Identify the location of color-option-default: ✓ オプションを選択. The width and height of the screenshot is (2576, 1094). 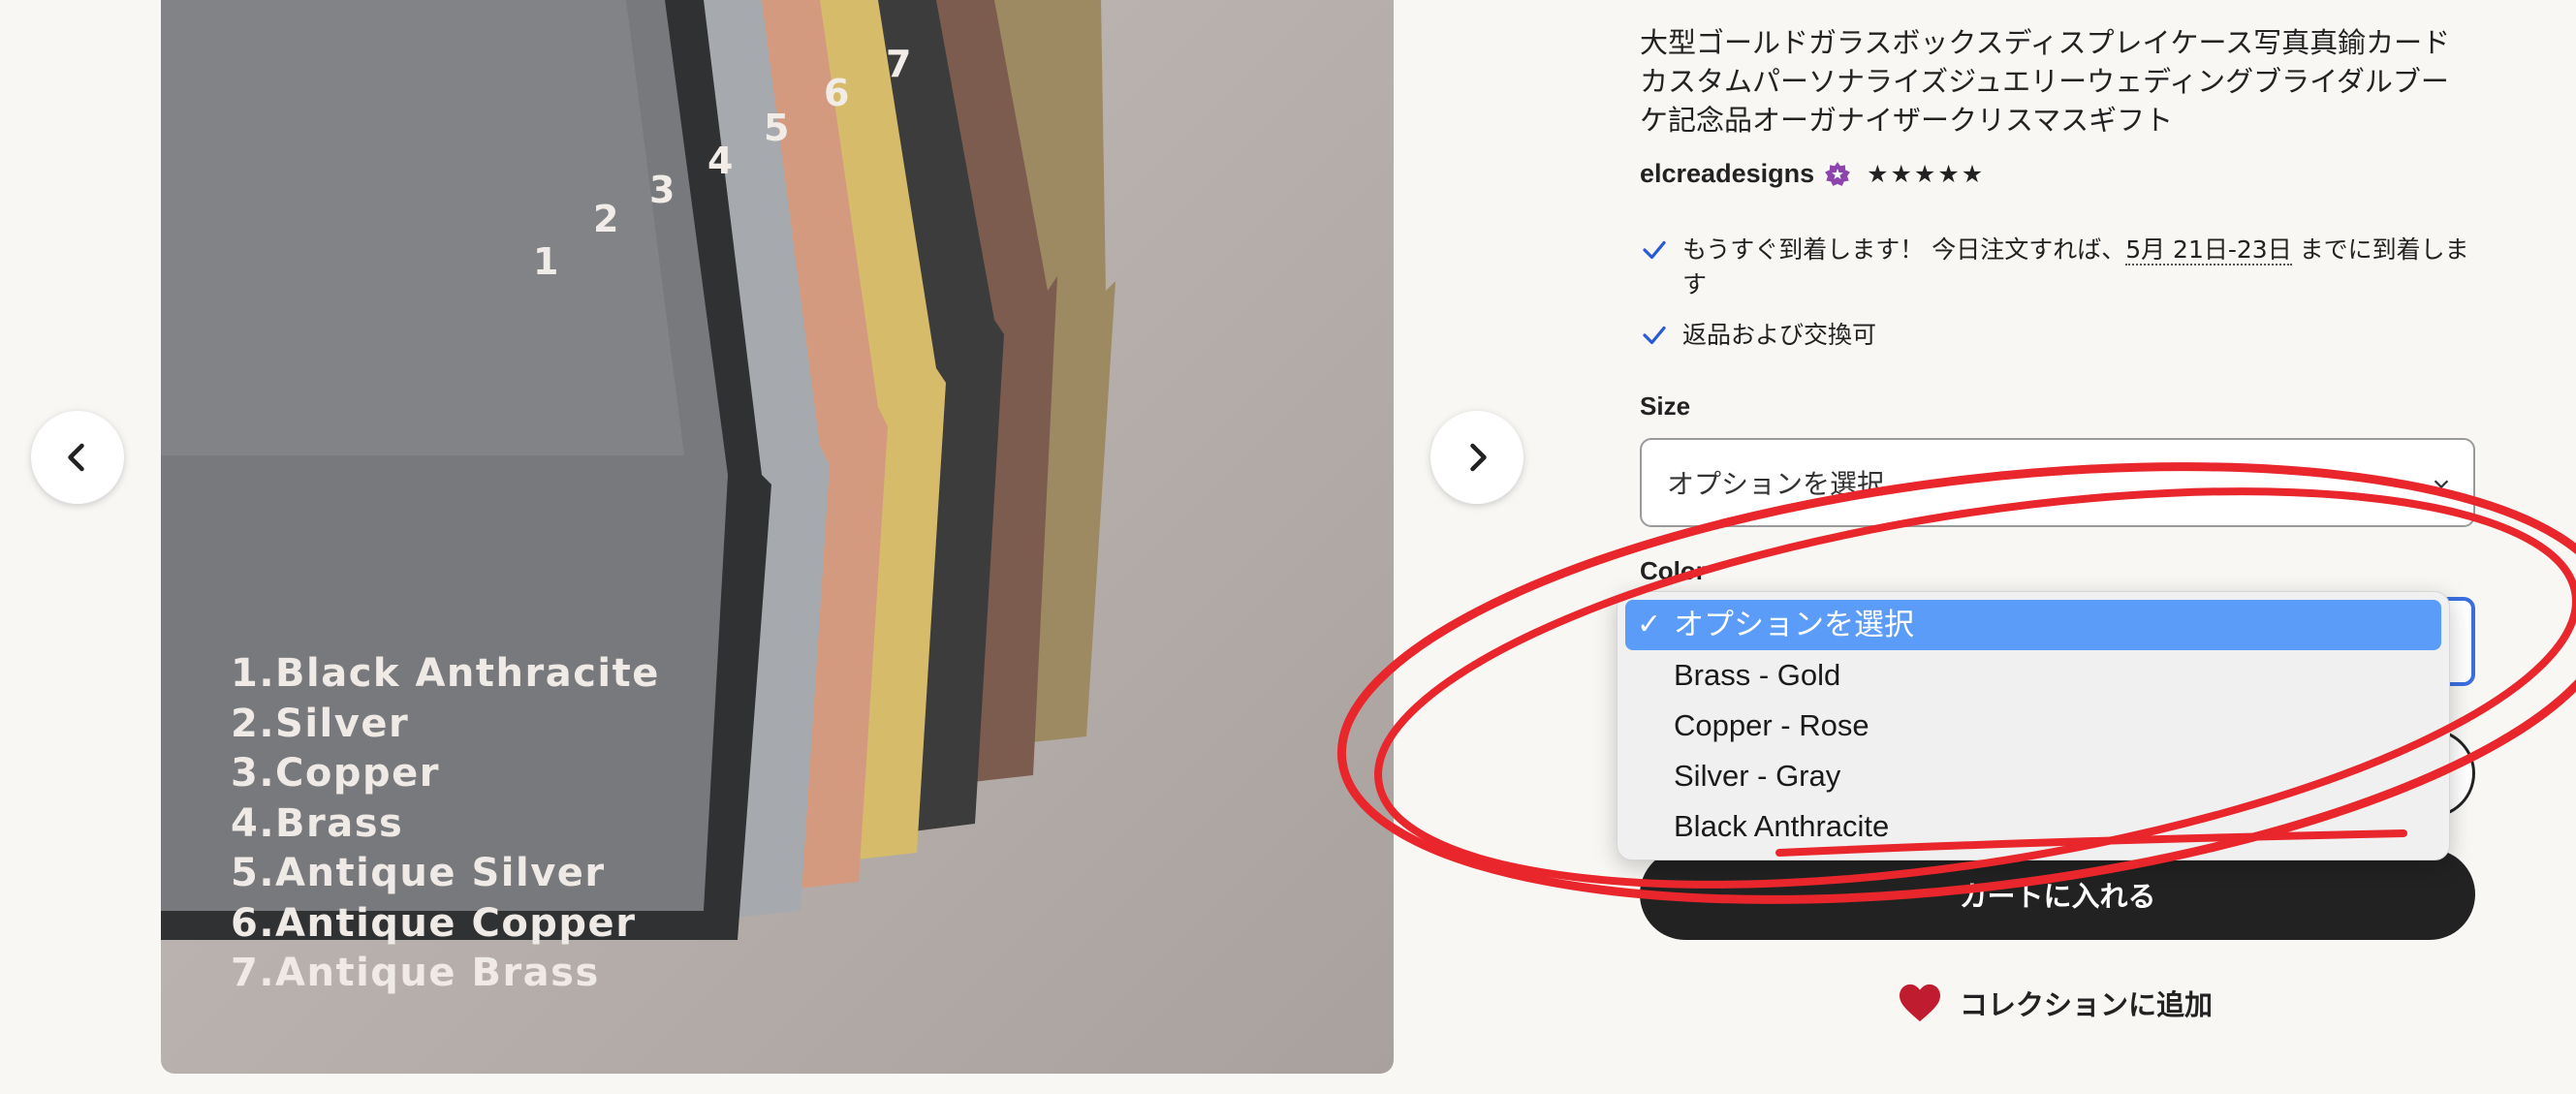
(2033, 625).